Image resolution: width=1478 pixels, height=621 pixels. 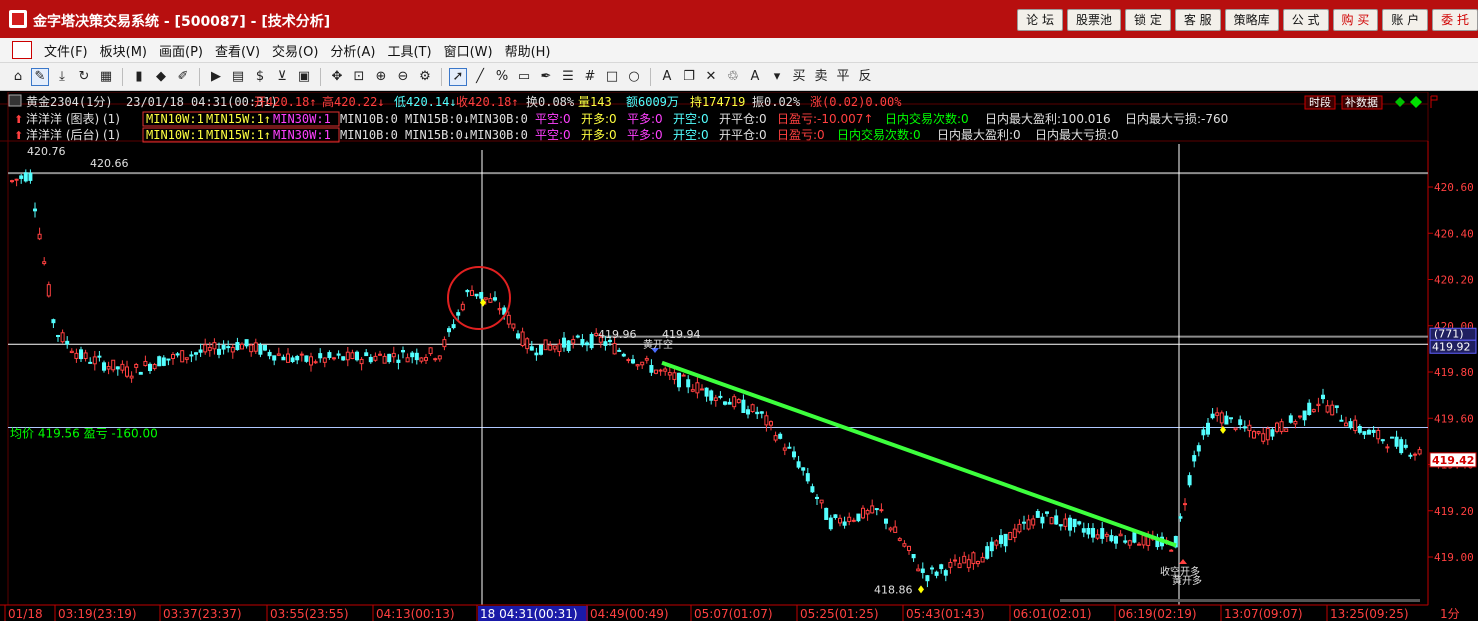 I want to click on title-button-8: 委 托, so click(x=1455, y=20).